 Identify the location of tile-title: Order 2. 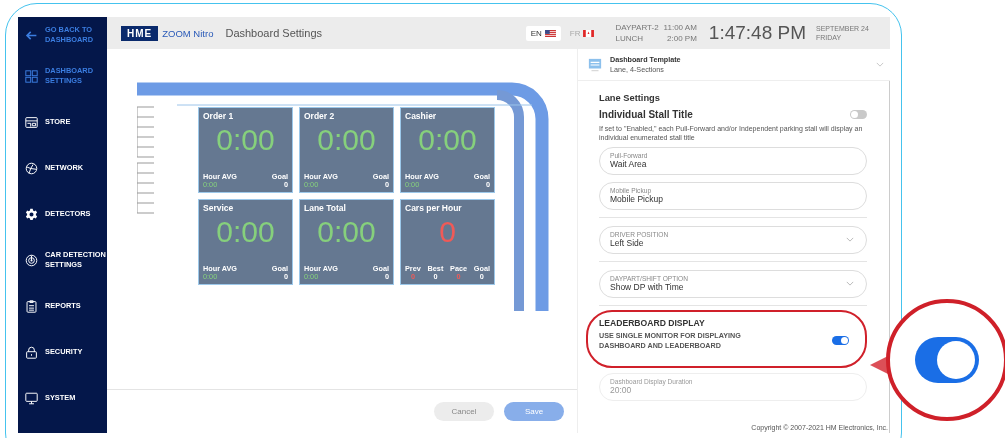
(320, 116).